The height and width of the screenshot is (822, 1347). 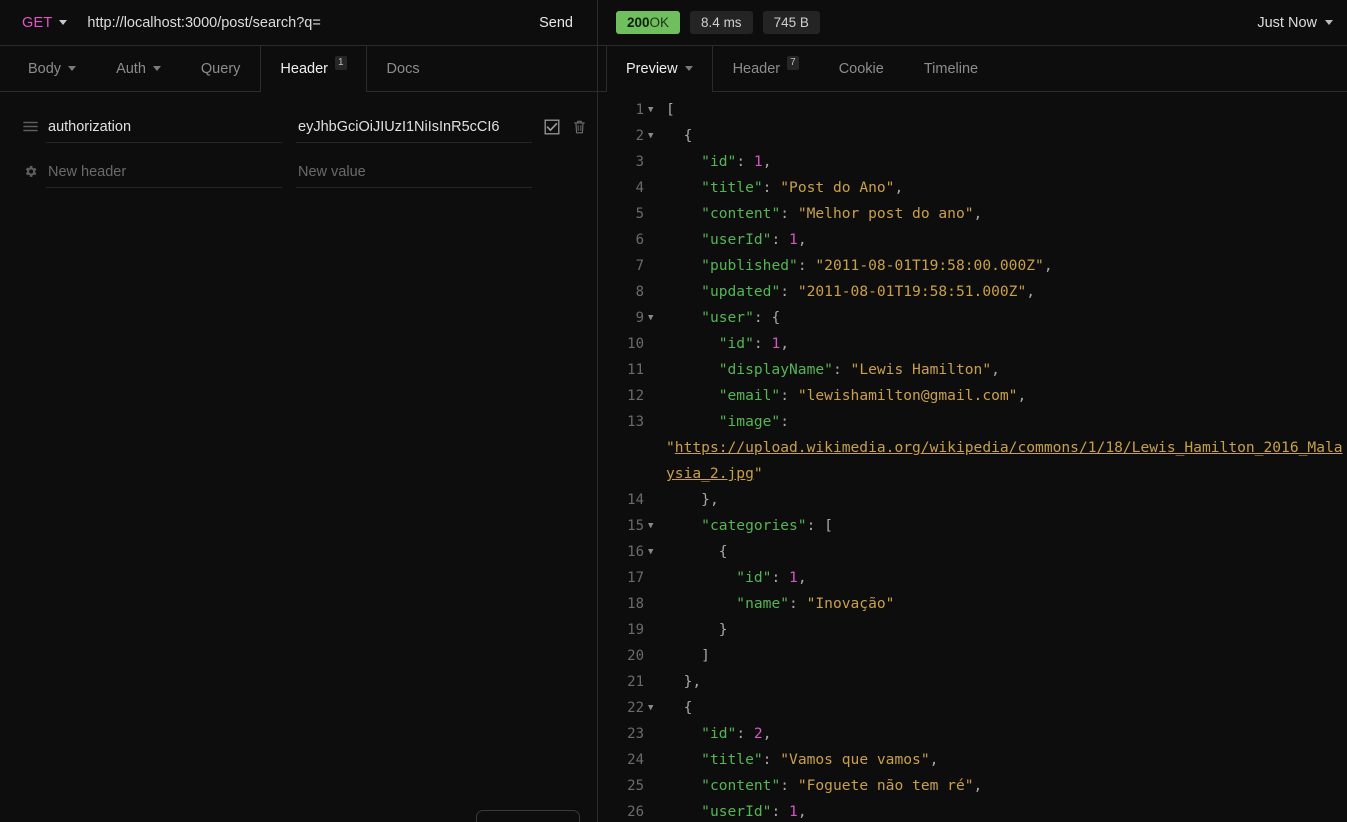 I want to click on json-token: "displayName", so click(x=749, y=369).